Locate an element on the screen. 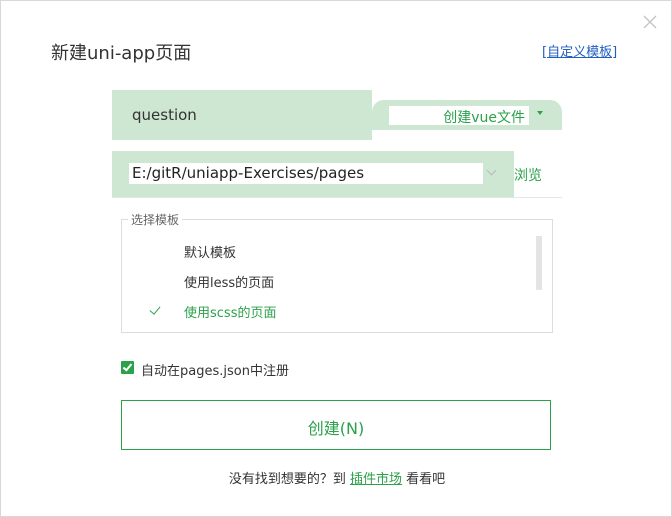 Image resolution: width=672 pixels, height=517 pixels. path-input: E:/gitR/uniapp-Exercises/pages is located at coordinates (313, 174).